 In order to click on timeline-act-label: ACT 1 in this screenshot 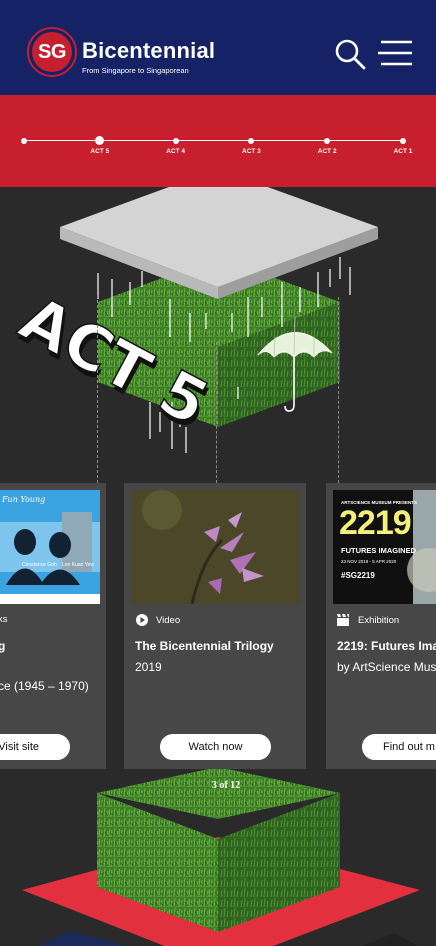, I will do `click(403, 151)`.